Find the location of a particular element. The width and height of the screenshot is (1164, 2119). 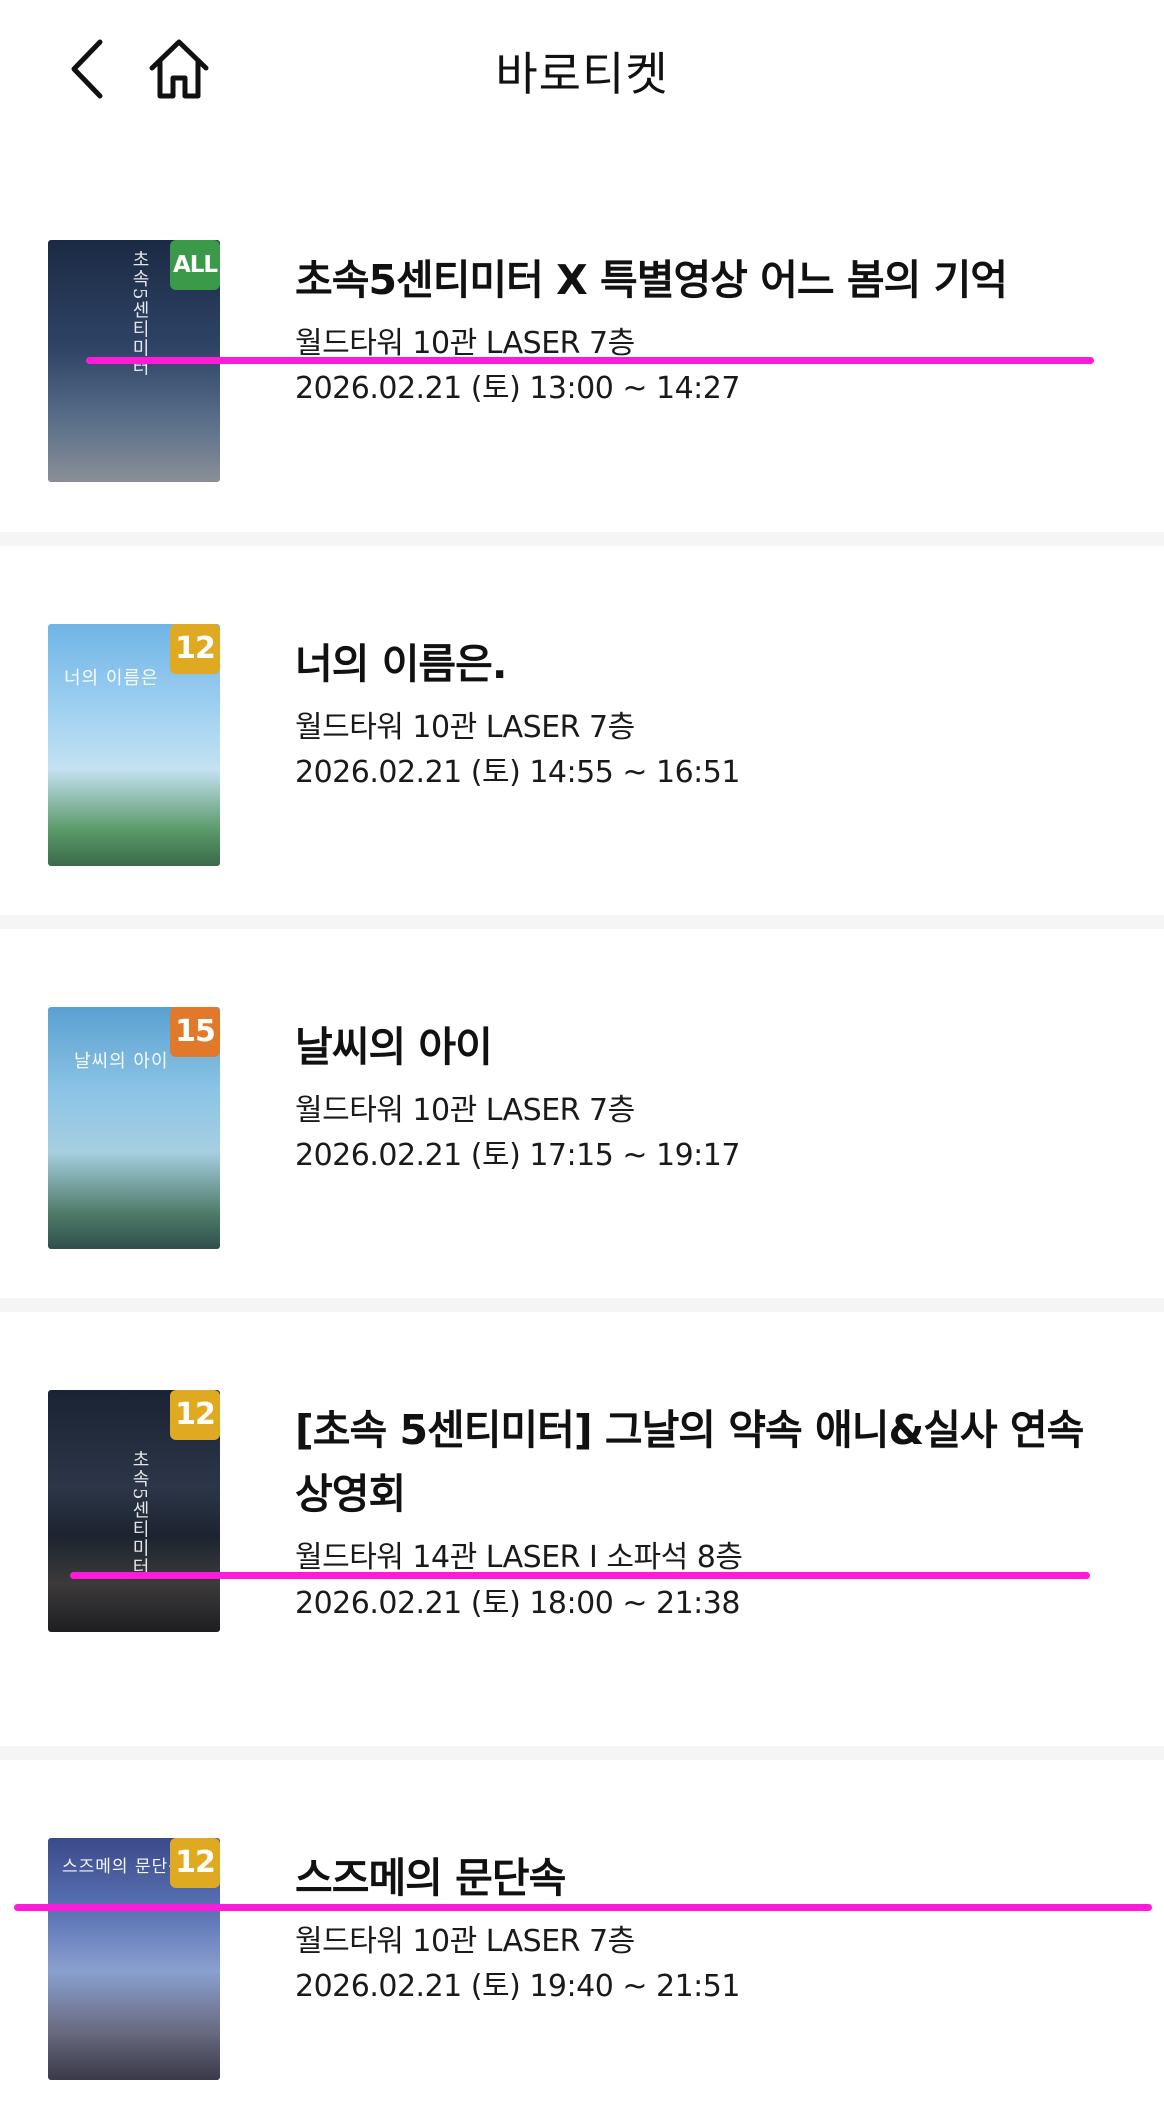

movie-poster: 너의 이름은 12 is located at coordinates (134, 745).